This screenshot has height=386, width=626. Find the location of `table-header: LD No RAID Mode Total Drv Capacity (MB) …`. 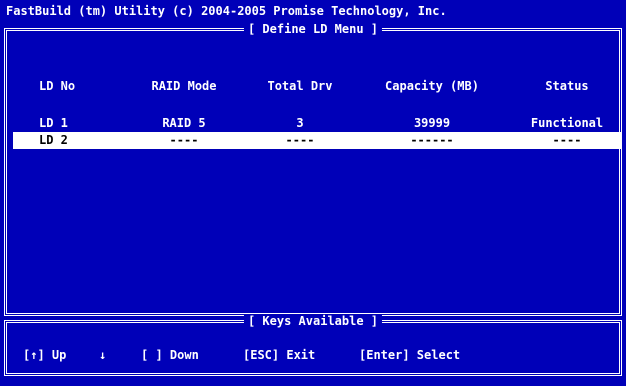

table-header: LD No RAID Mode Total Drv Capacity (MB) … is located at coordinates (313, 86).